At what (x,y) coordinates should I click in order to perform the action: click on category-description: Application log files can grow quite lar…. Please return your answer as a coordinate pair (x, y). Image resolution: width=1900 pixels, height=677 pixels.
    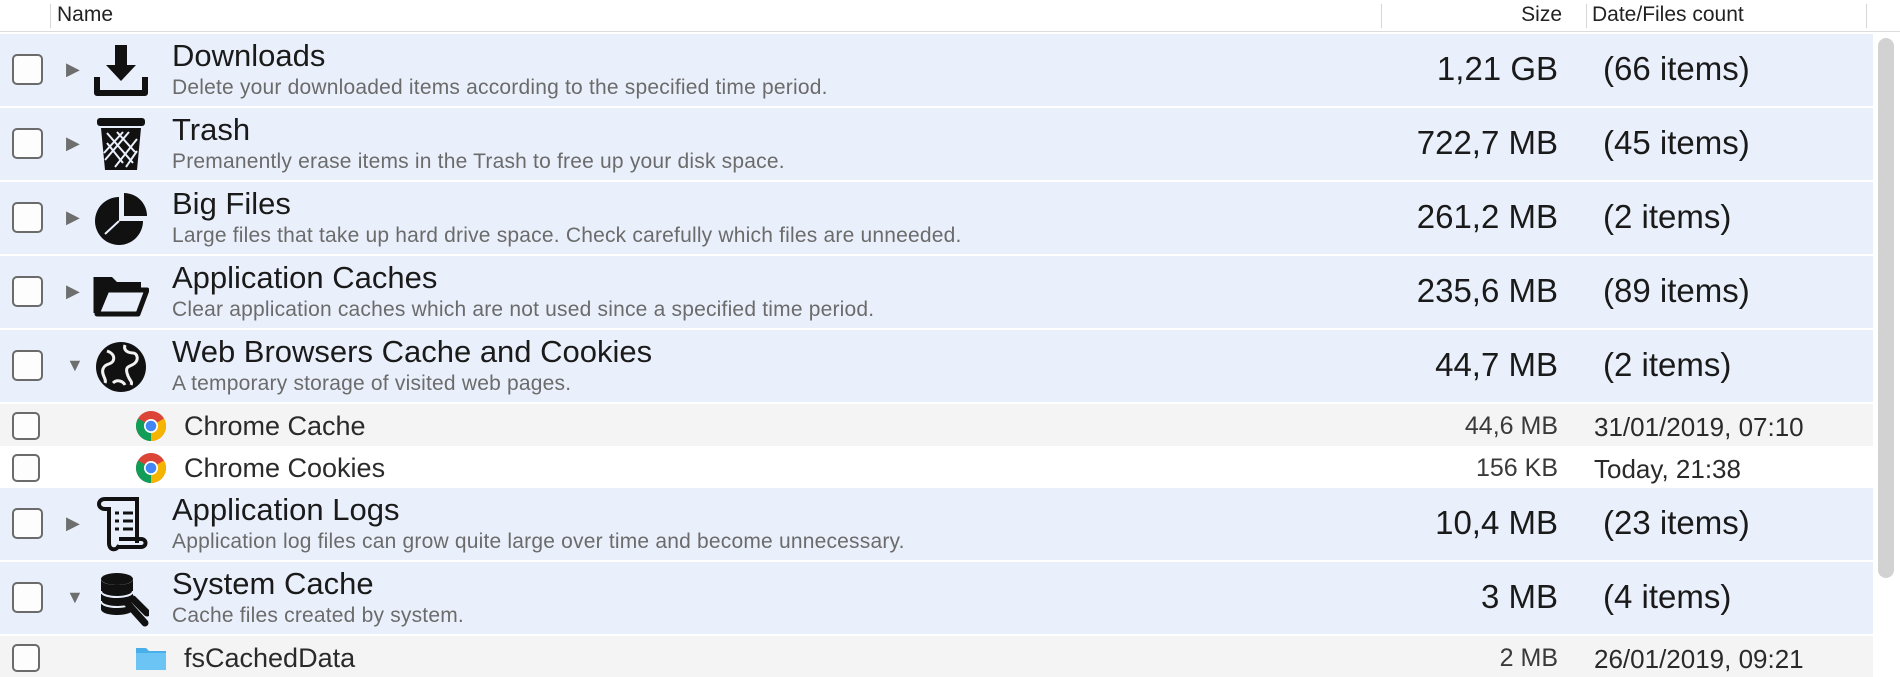
    Looking at the image, I should click on (538, 541).